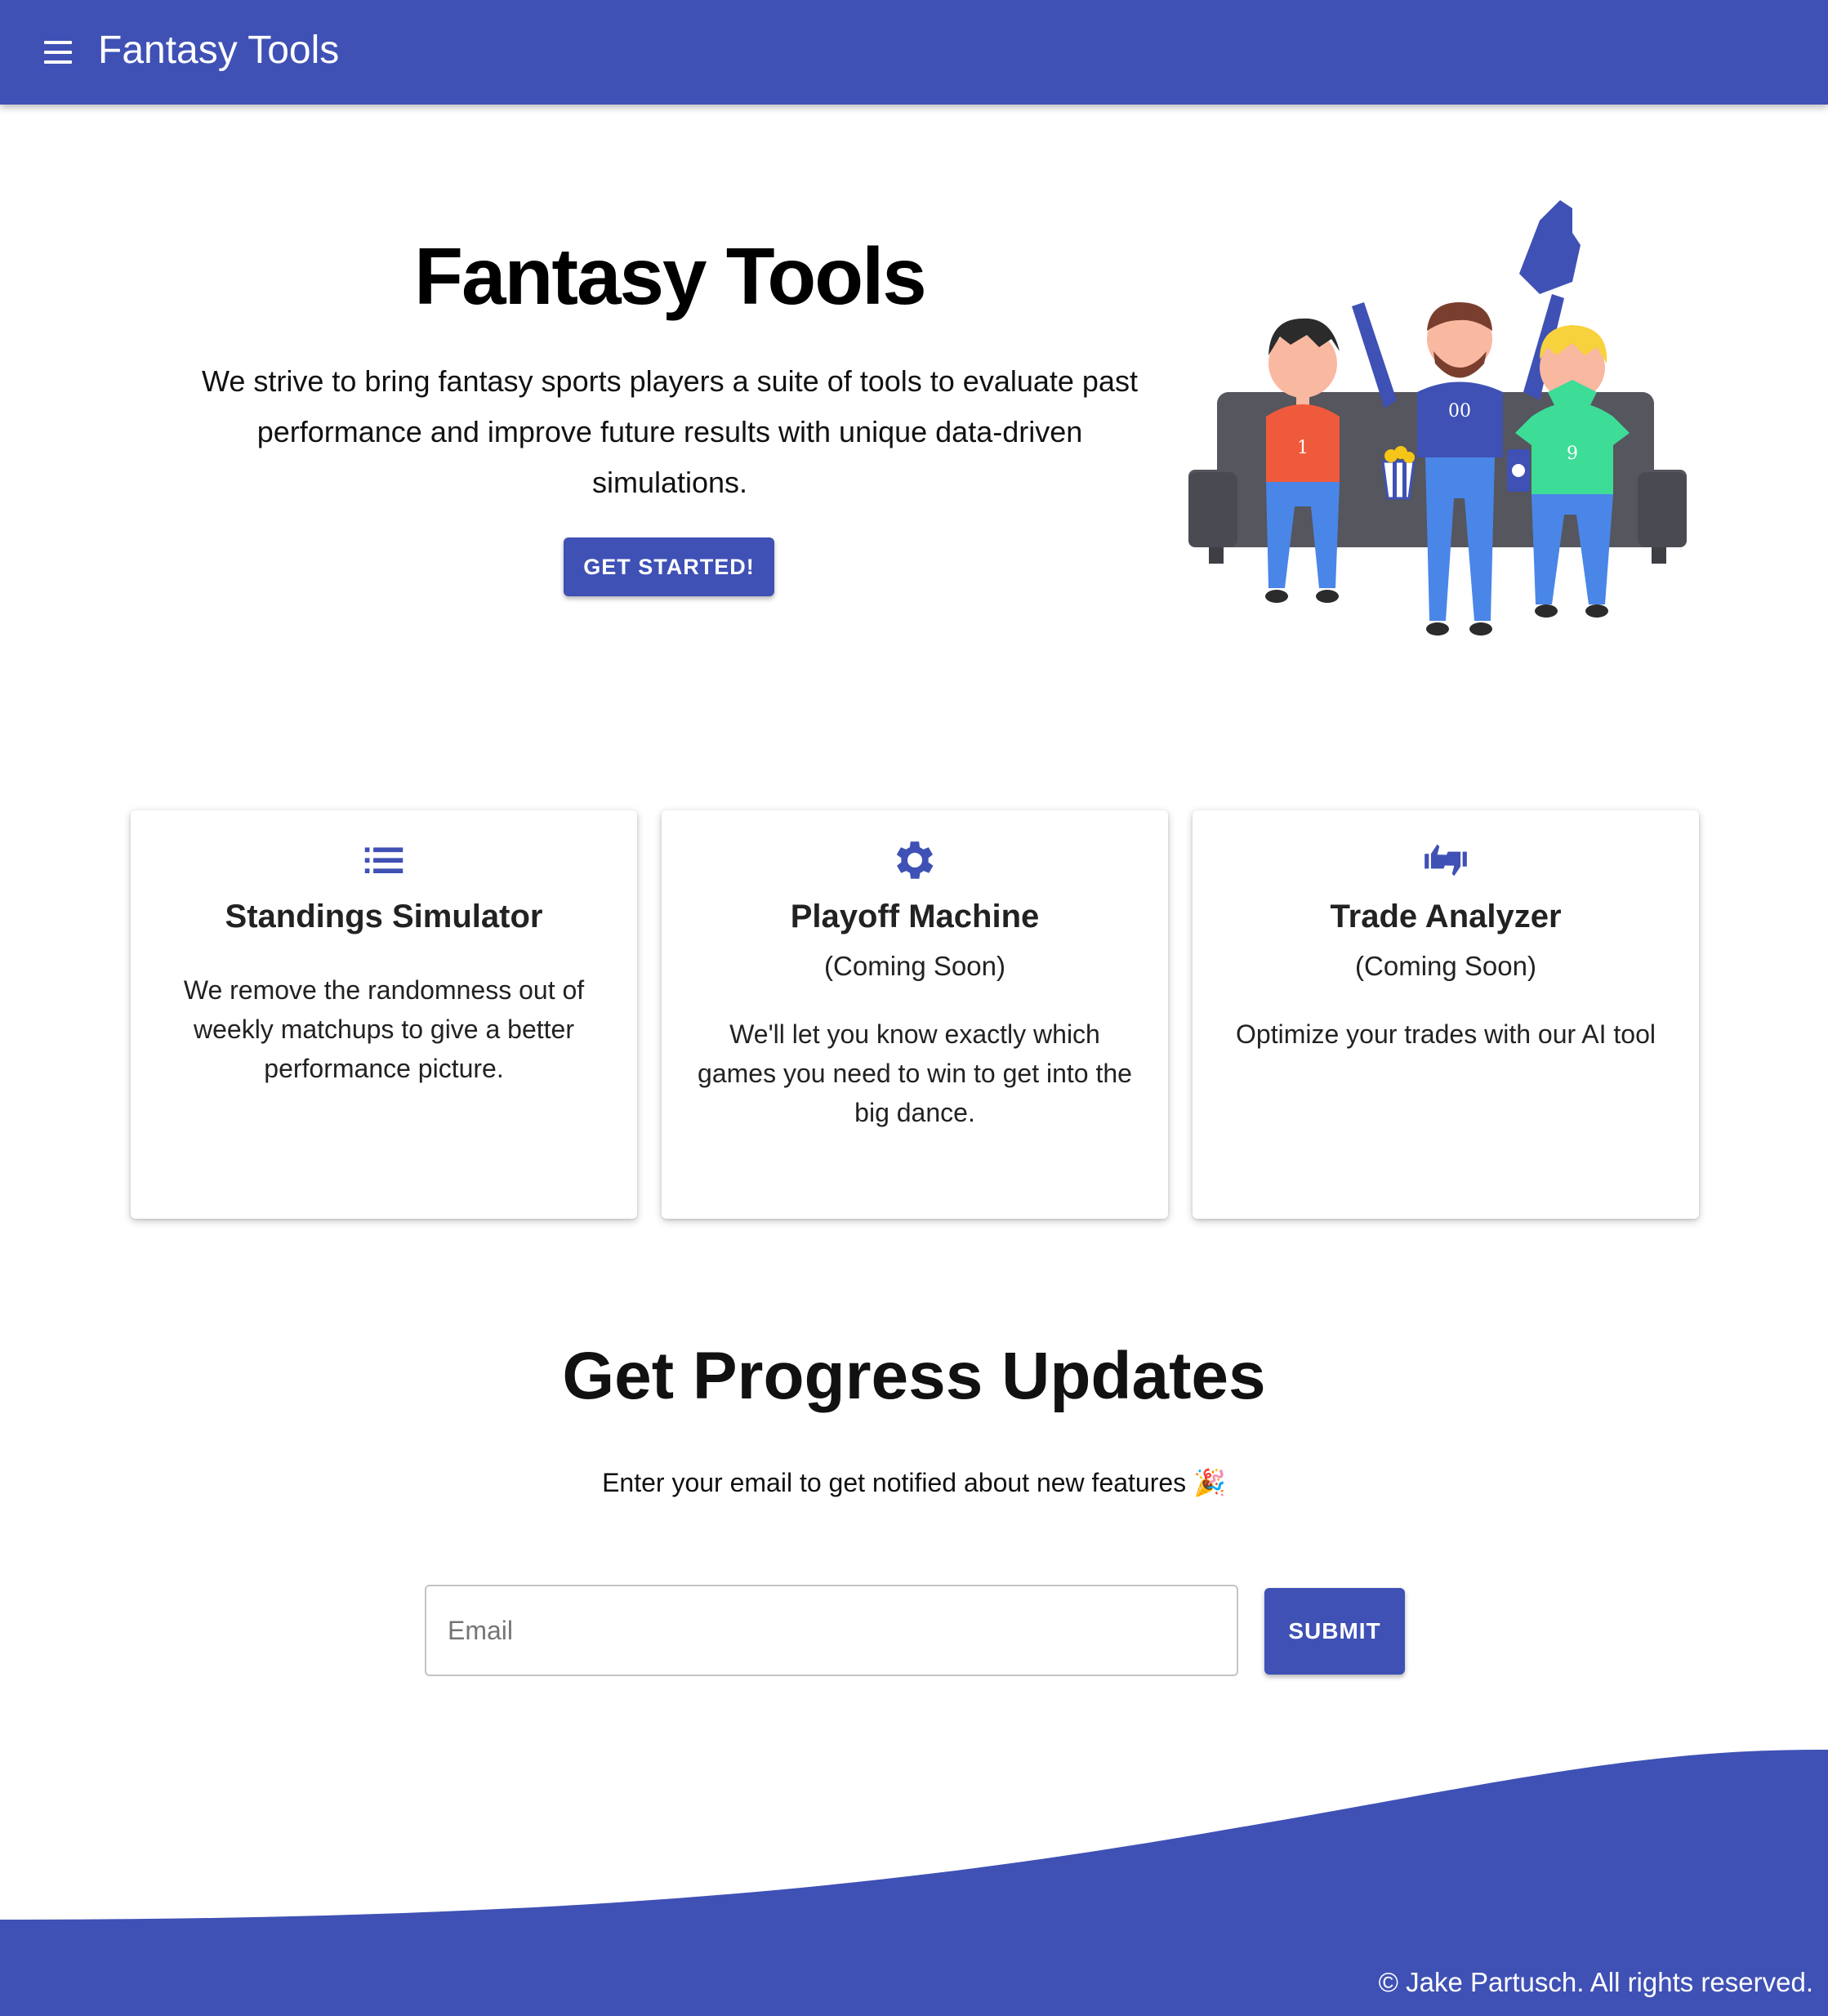 Image resolution: width=1828 pixels, height=2016 pixels. What do you see at coordinates (915, 916) in the screenshot?
I see `card-title: Playoff Machine` at bounding box center [915, 916].